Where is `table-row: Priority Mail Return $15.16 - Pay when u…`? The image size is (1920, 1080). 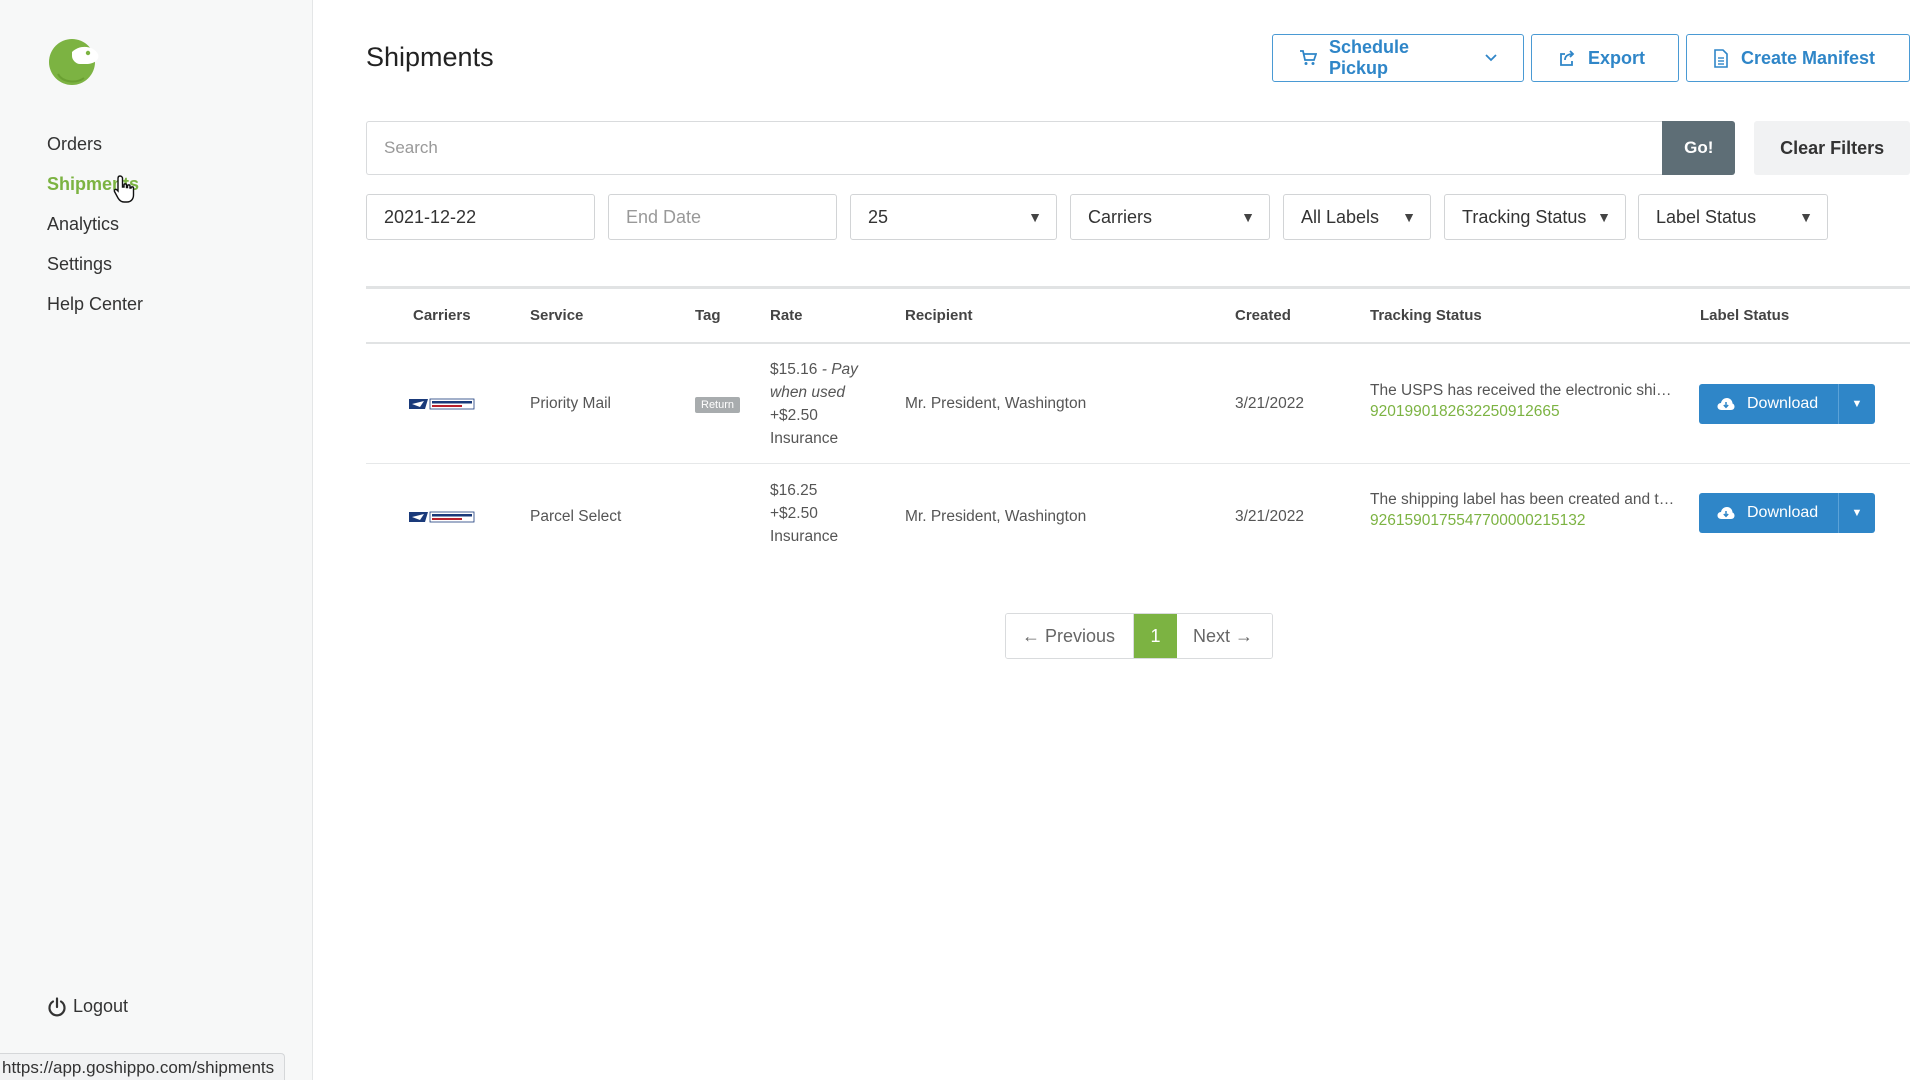
table-row: Priority Mail Return $15.16 - Pay when u… is located at coordinates (1138, 404).